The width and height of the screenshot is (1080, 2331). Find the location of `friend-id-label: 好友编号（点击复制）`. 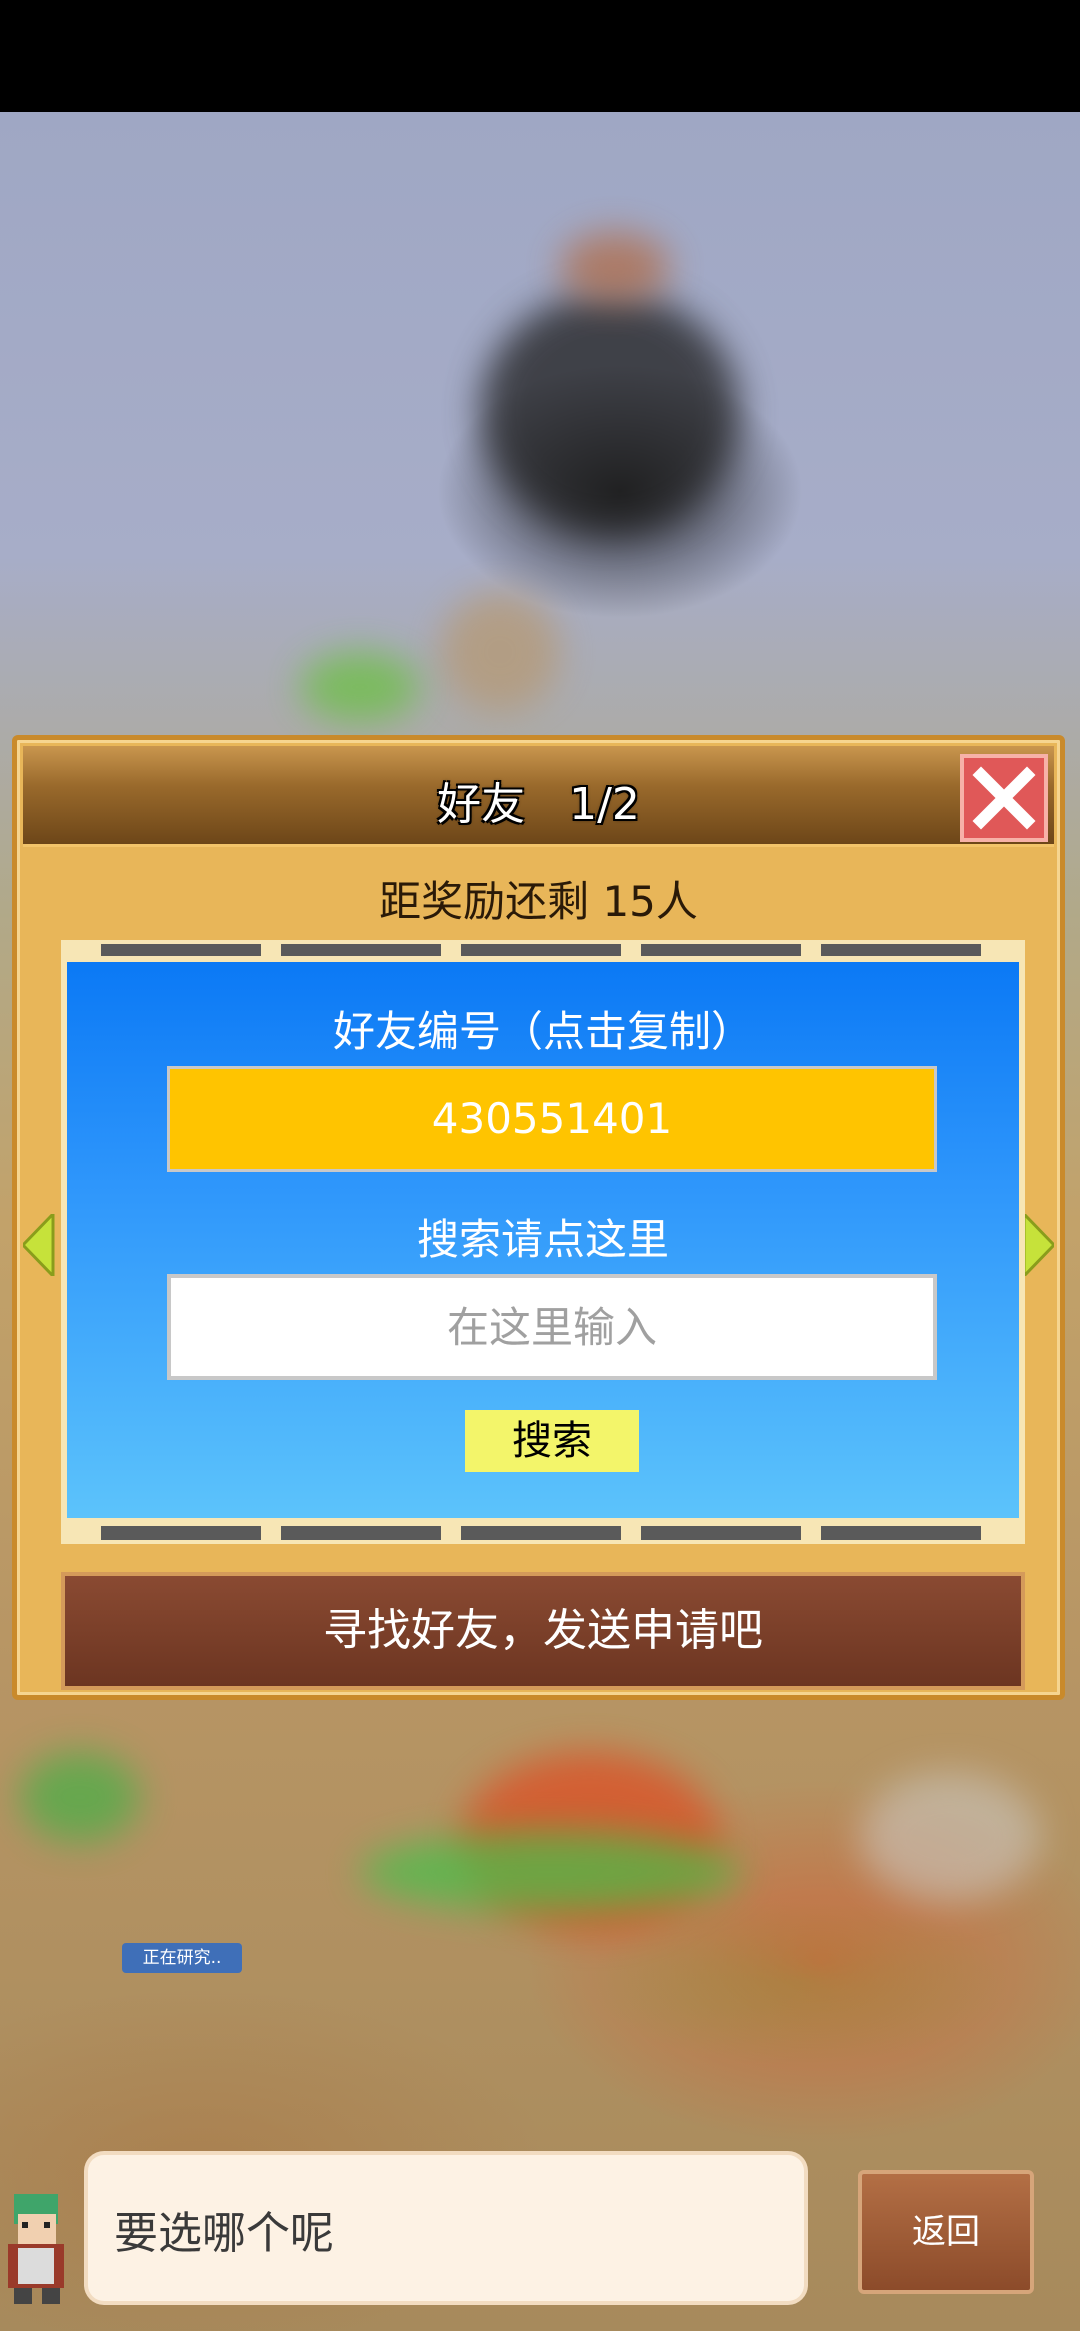

friend-id-label: 好友编号（点击复制） is located at coordinates (542, 1031).